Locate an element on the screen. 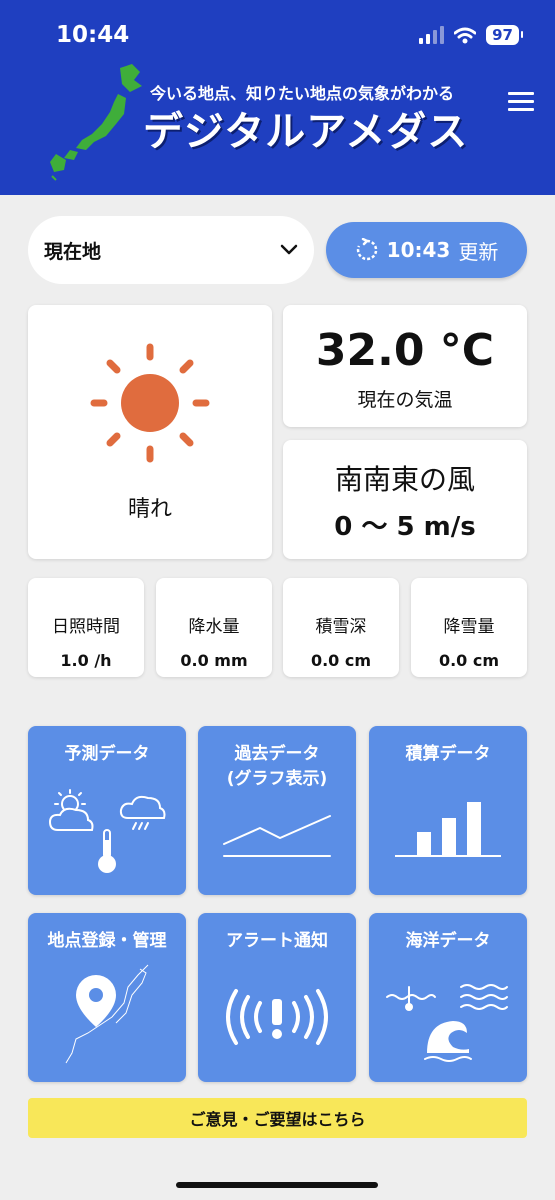 This screenshot has width=555, height=1200. signal-icon is located at coordinates (432, 35).